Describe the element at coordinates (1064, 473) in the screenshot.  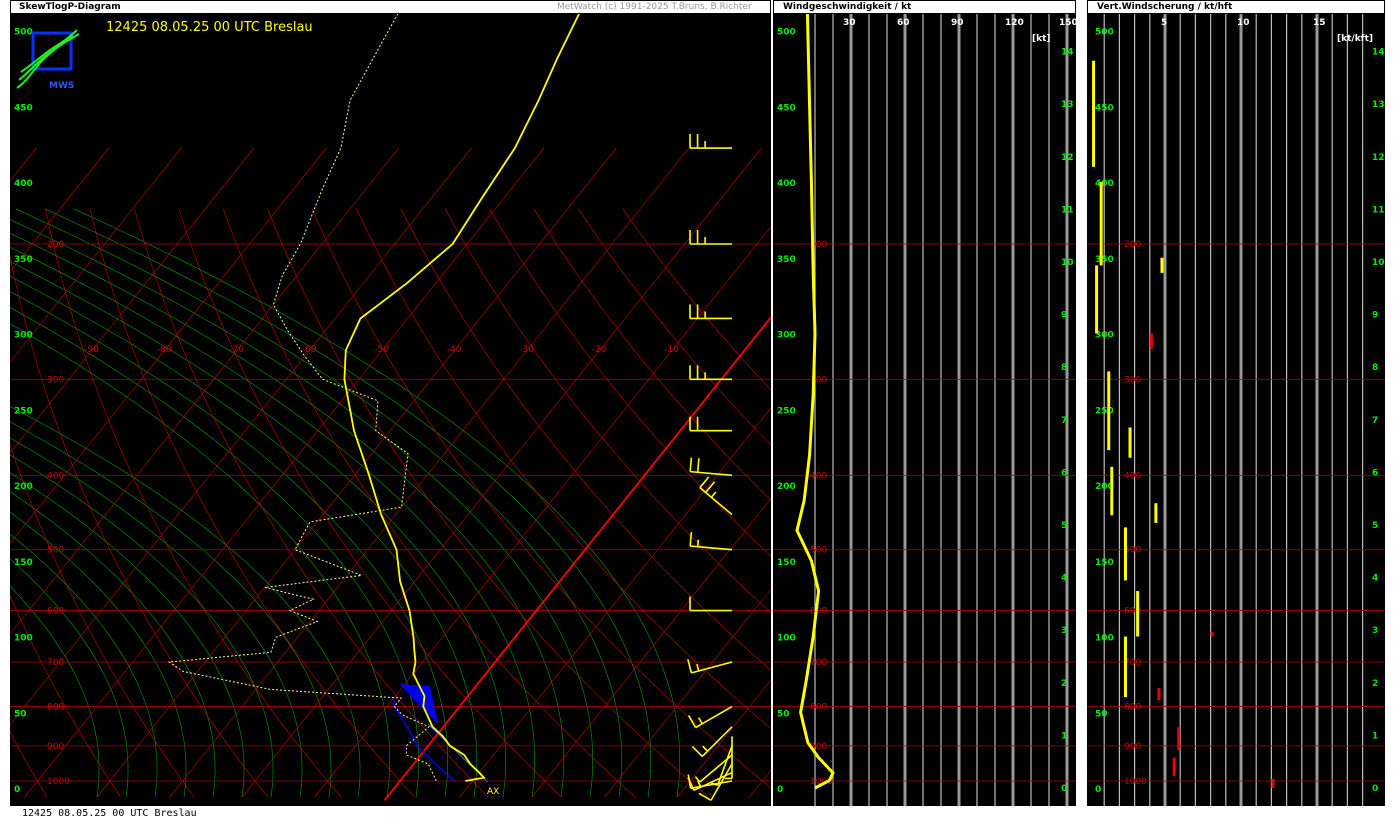
I see `wind-hft-label: 6` at that location.